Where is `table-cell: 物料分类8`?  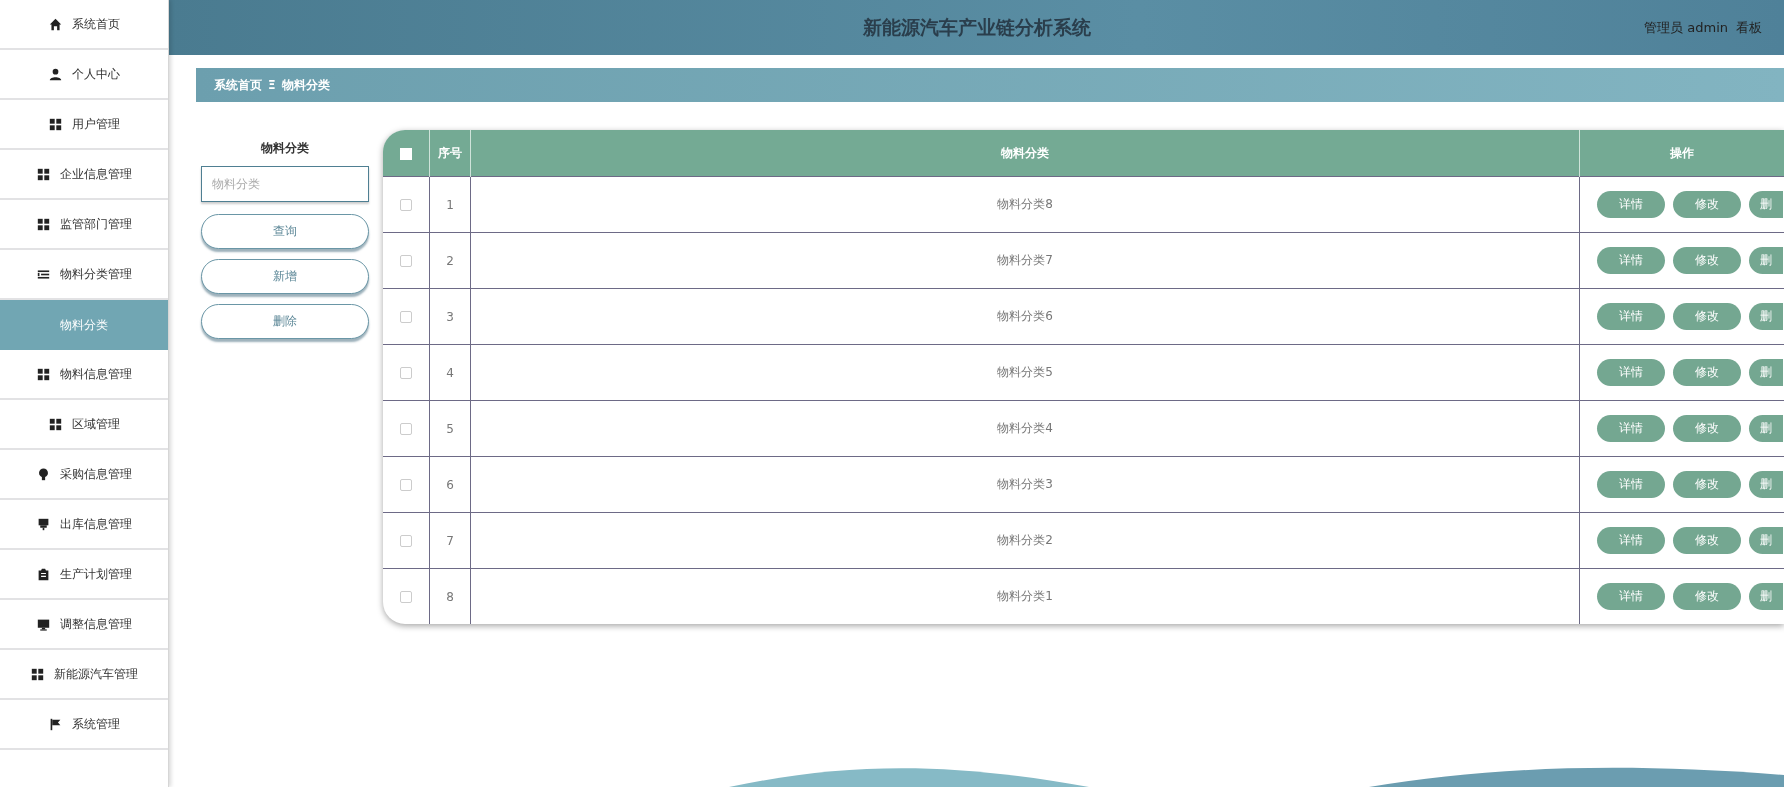
table-cell: 物料分类8 is located at coordinates (1025, 204).